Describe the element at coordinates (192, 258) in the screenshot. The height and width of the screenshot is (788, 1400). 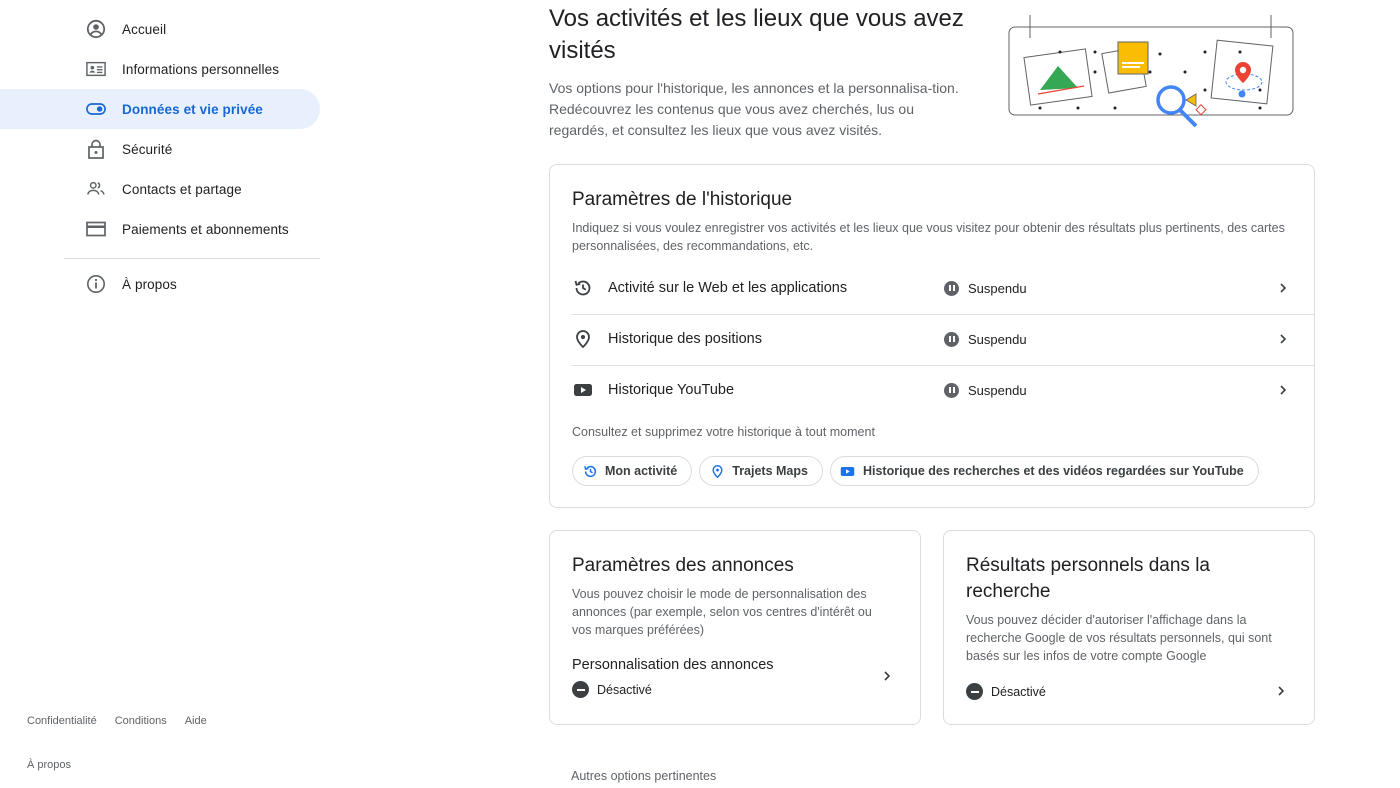
I see `sidebar-divider` at that location.